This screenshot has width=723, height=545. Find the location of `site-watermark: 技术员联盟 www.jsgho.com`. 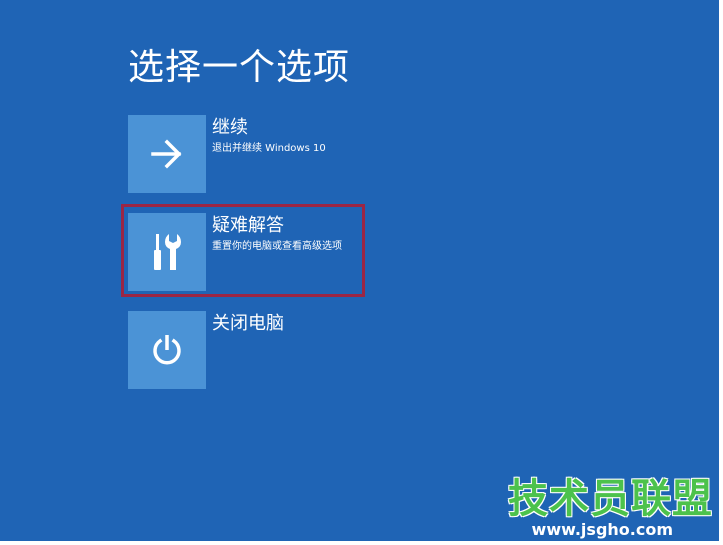

site-watermark: 技术员联盟 www.jsgho.com is located at coordinates (610, 508).